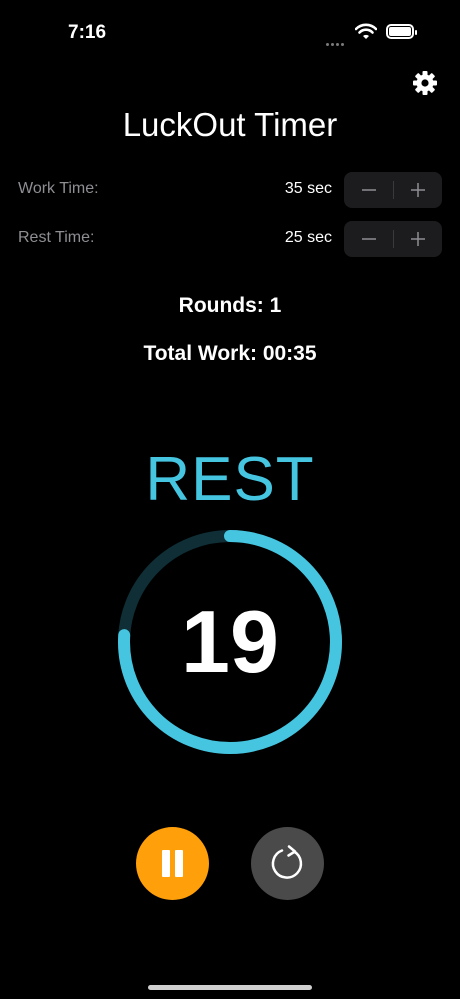  I want to click on rest-time-value: 25 sec, so click(308, 237).